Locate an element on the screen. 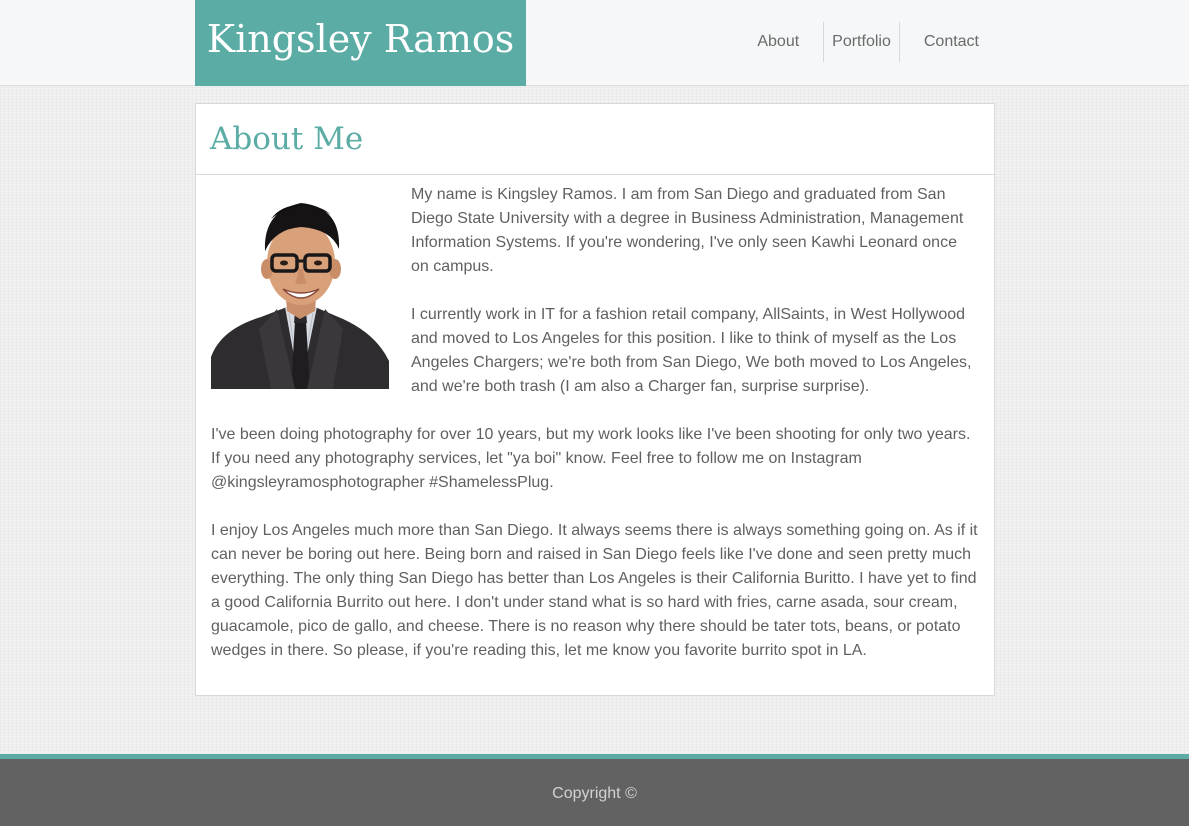 The image size is (1189, 826). person-portrait-icon is located at coordinates (300, 289).